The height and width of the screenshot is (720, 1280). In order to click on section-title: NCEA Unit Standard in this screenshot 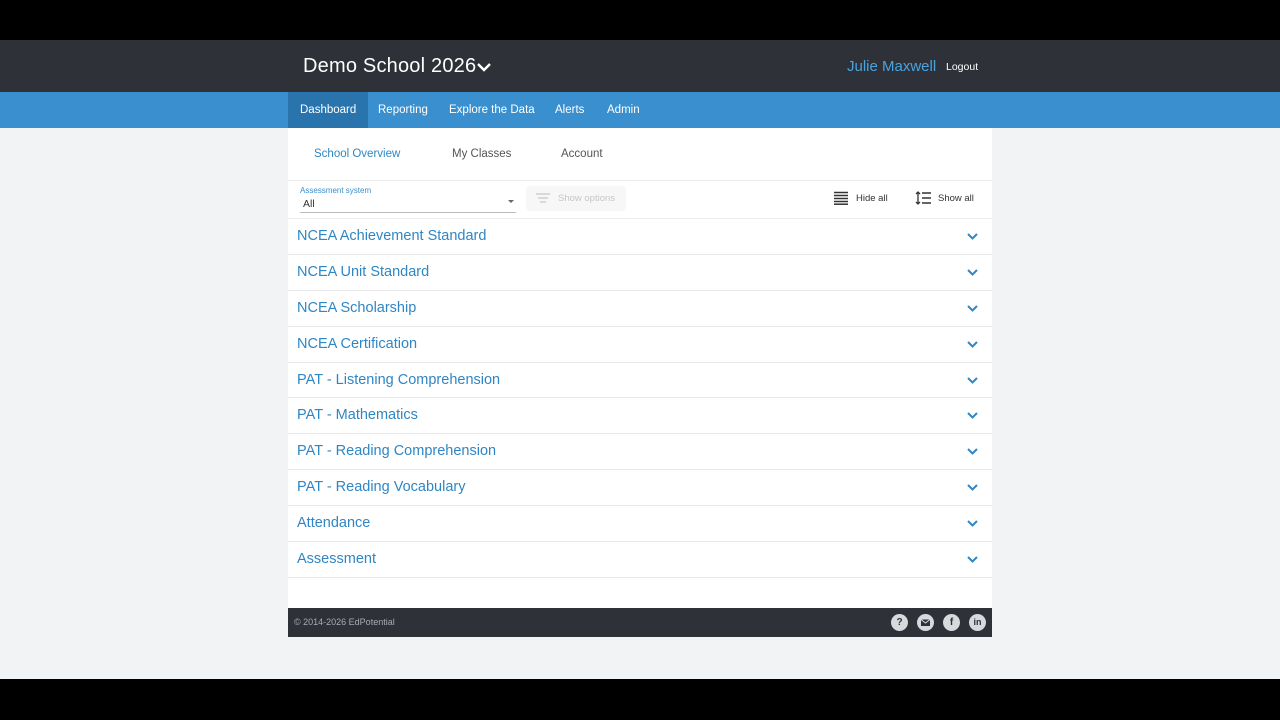, I will do `click(363, 271)`.